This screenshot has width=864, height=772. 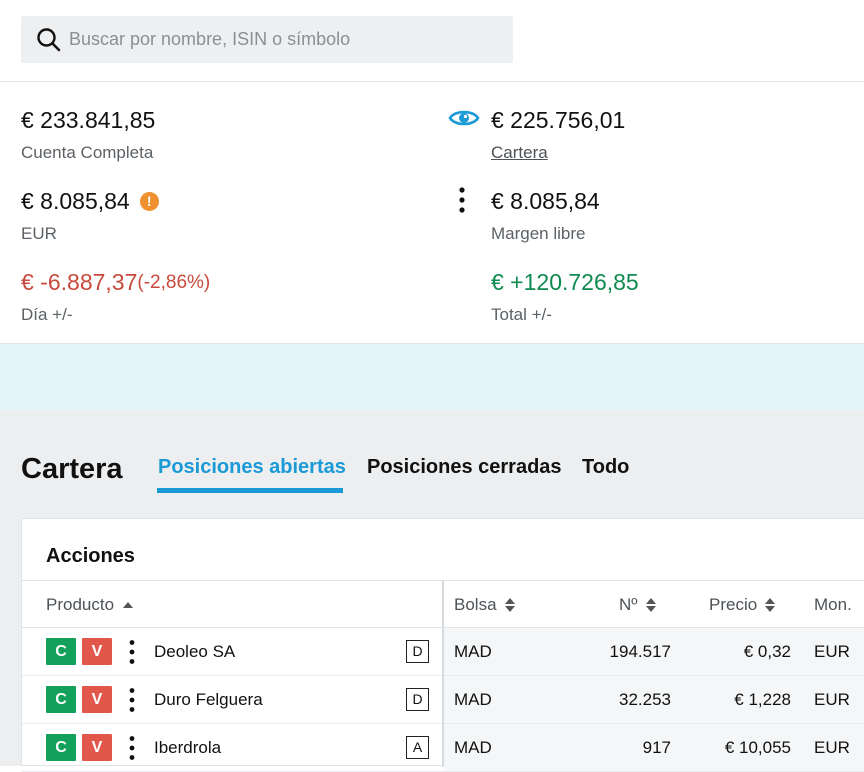 What do you see at coordinates (640, 651) in the screenshot?
I see `quantity-cell: 194.517` at bounding box center [640, 651].